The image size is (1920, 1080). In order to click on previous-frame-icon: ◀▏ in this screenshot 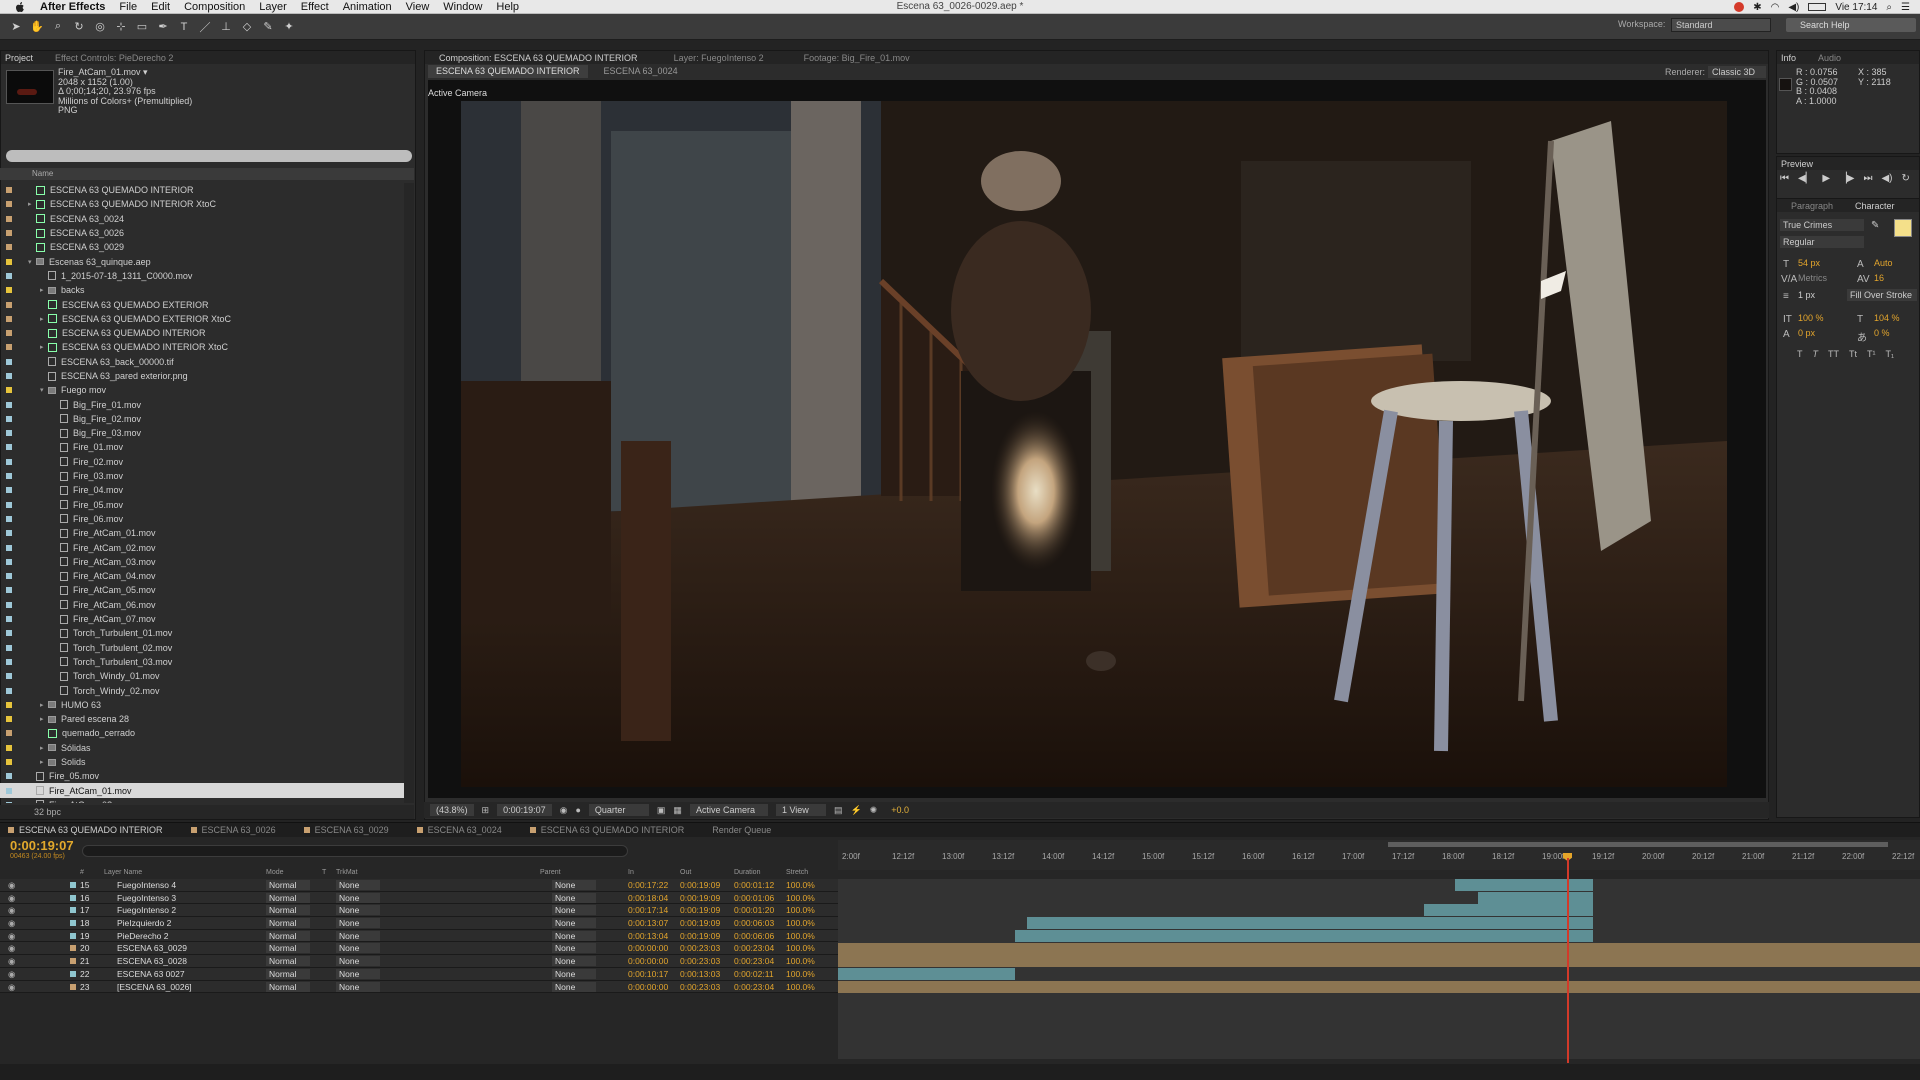, I will do `click(1805, 178)`.